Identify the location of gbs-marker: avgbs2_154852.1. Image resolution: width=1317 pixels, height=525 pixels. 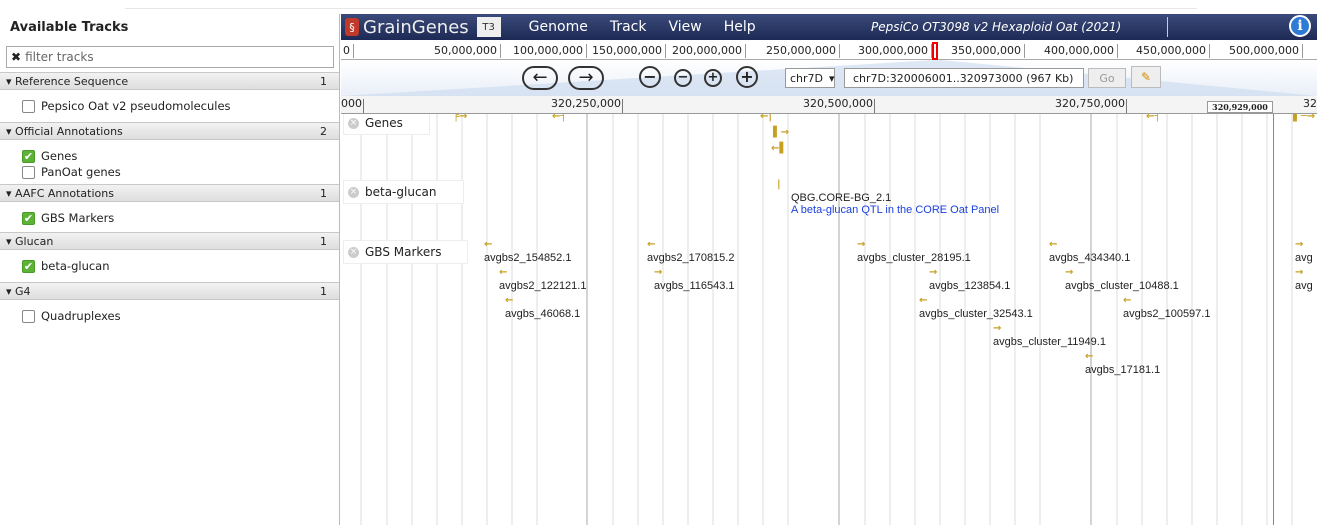
(527, 258).